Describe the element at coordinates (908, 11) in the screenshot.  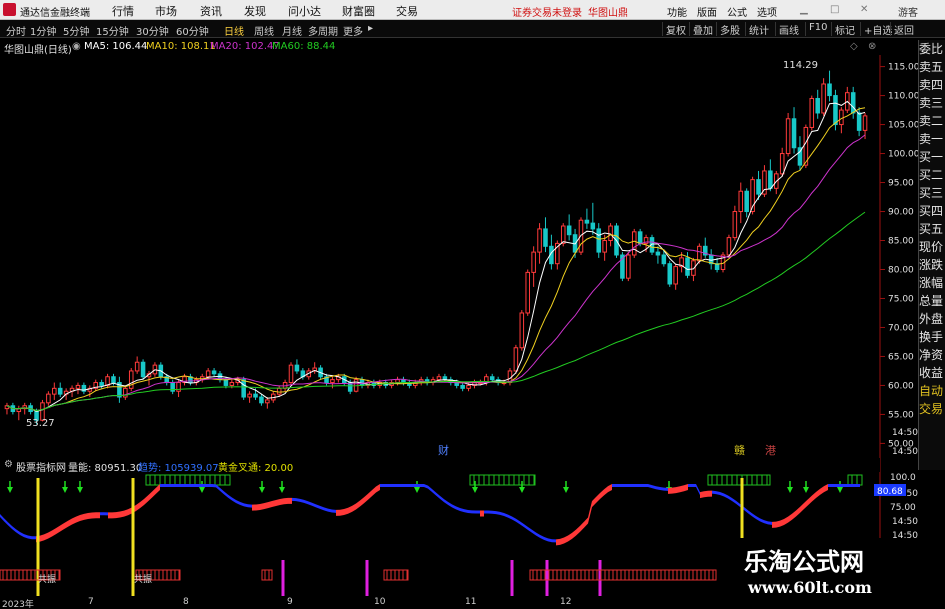
I see `guest-label: 游客` at that location.